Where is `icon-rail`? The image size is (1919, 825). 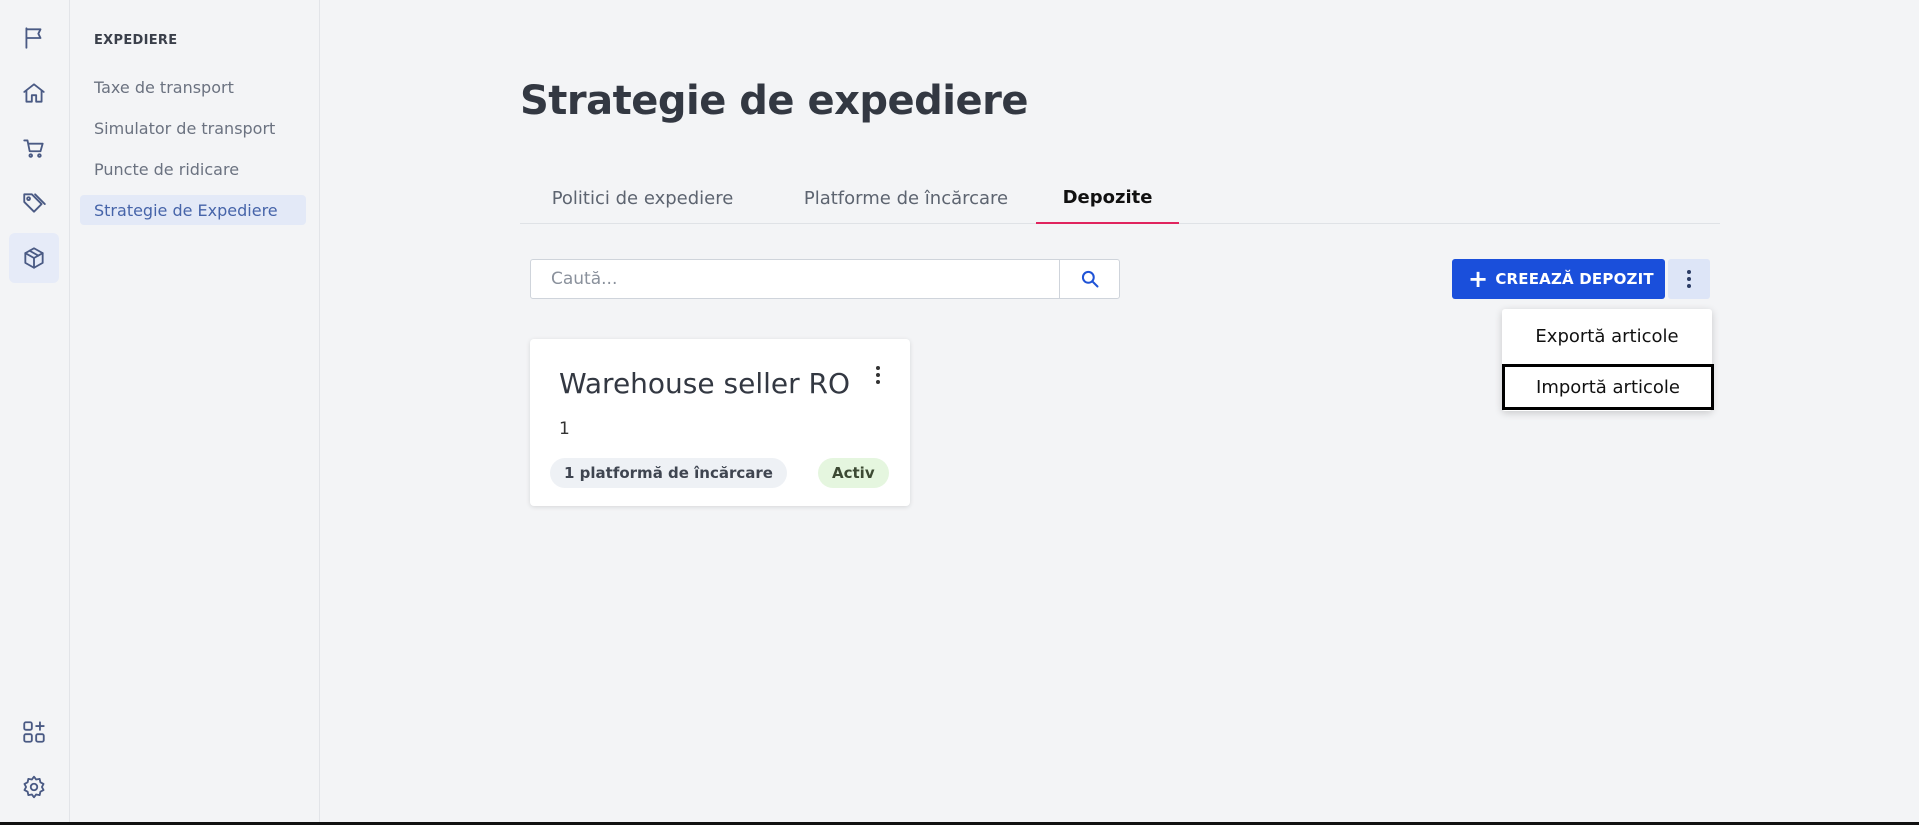
icon-rail is located at coordinates (35, 411).